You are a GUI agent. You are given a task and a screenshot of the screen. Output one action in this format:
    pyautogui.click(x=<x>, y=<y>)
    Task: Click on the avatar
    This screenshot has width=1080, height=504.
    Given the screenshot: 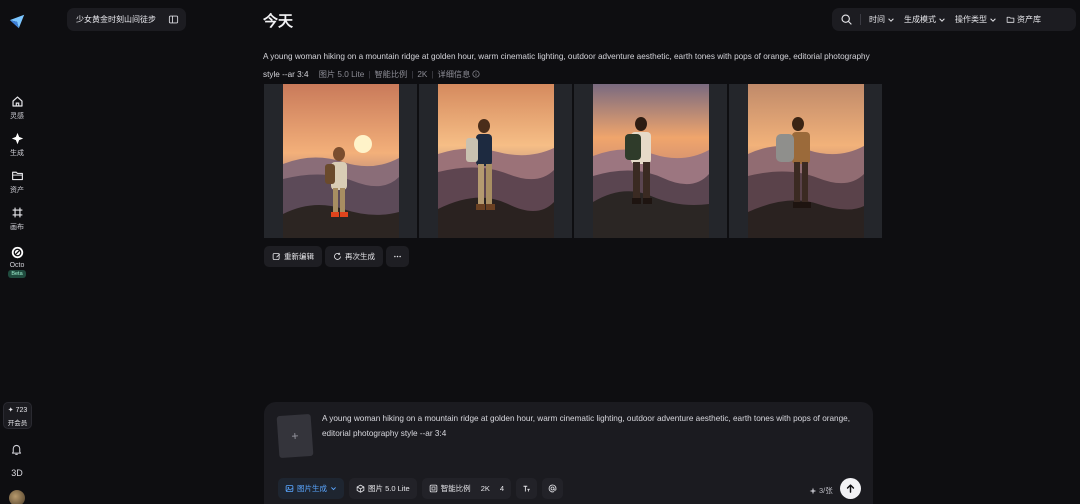 What is the action you would take?
    pyautogui.click(x=17, y=497)
    